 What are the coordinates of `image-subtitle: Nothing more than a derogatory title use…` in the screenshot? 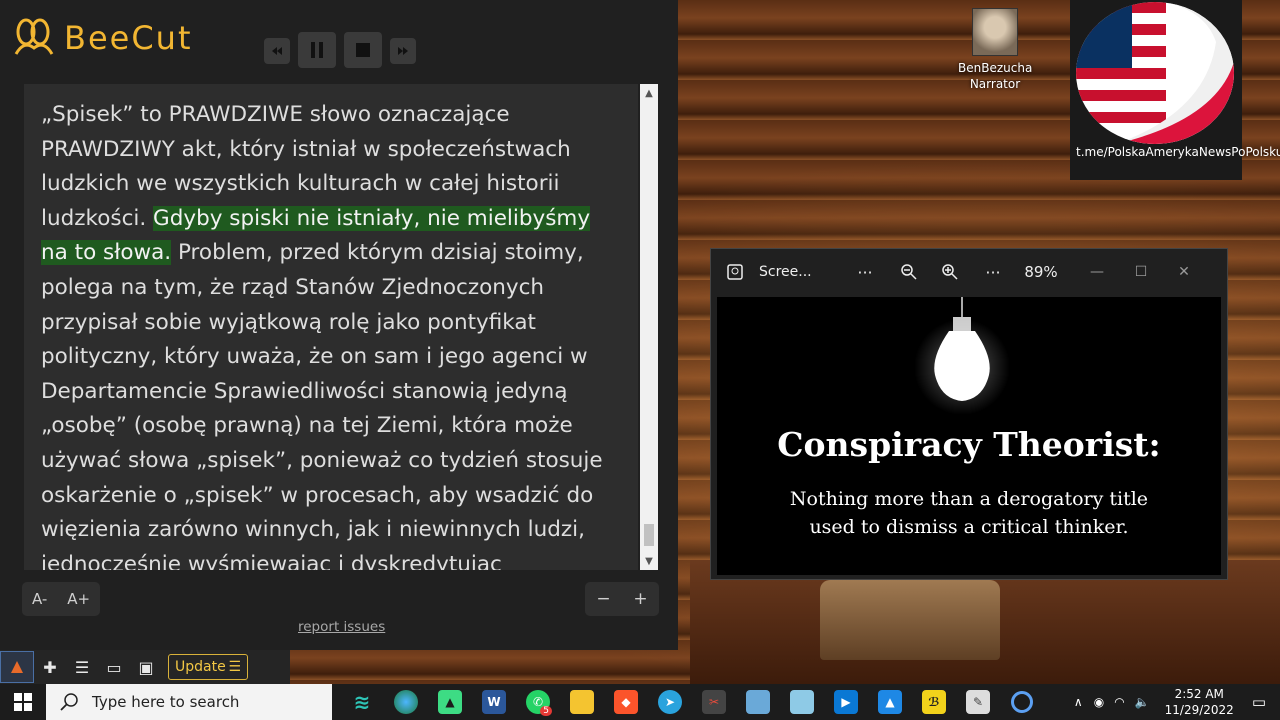 It's located at (969, 513).